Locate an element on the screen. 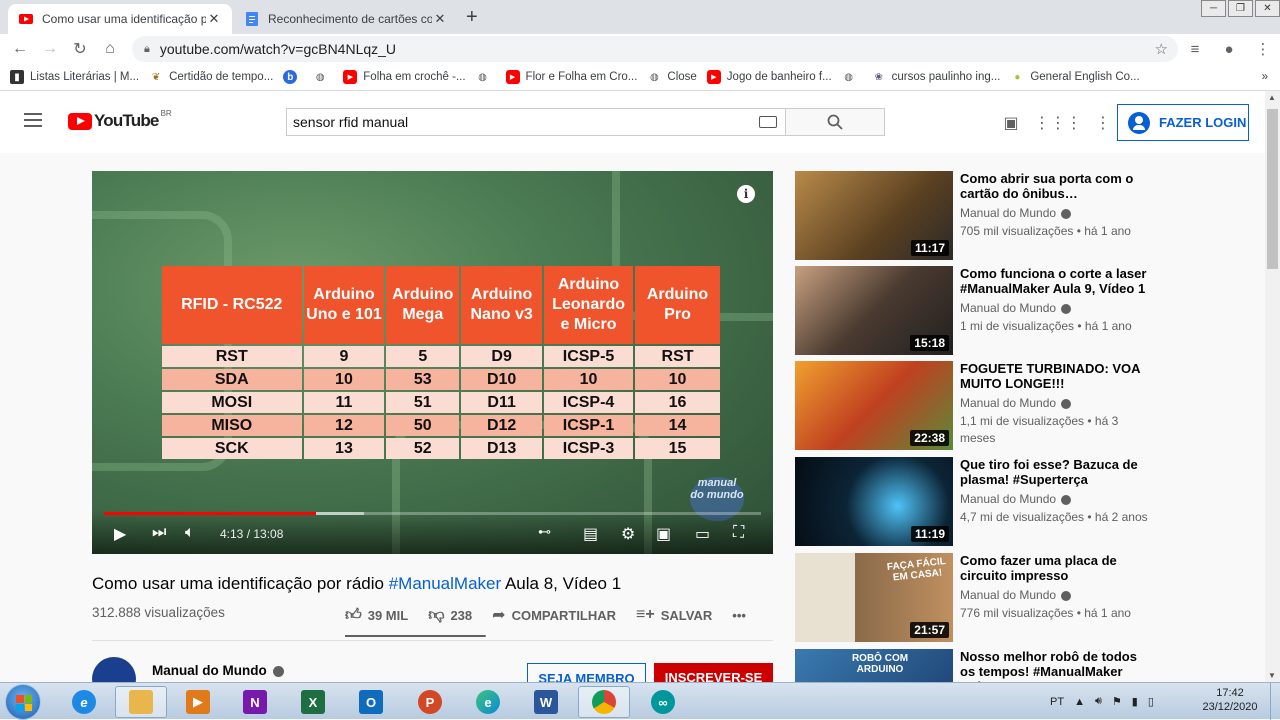 The width and height of the screenshot is (1280, 720). taskbar-app: W is located at coordinates (546, 702).